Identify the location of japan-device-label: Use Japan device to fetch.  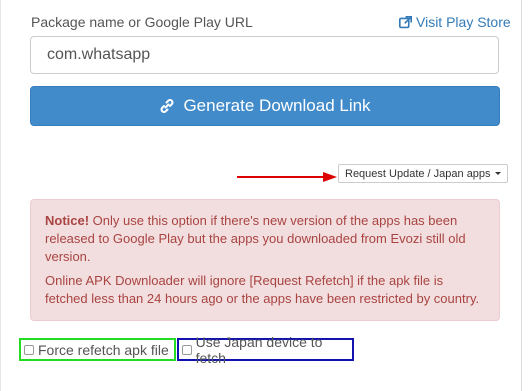
(259, 349).